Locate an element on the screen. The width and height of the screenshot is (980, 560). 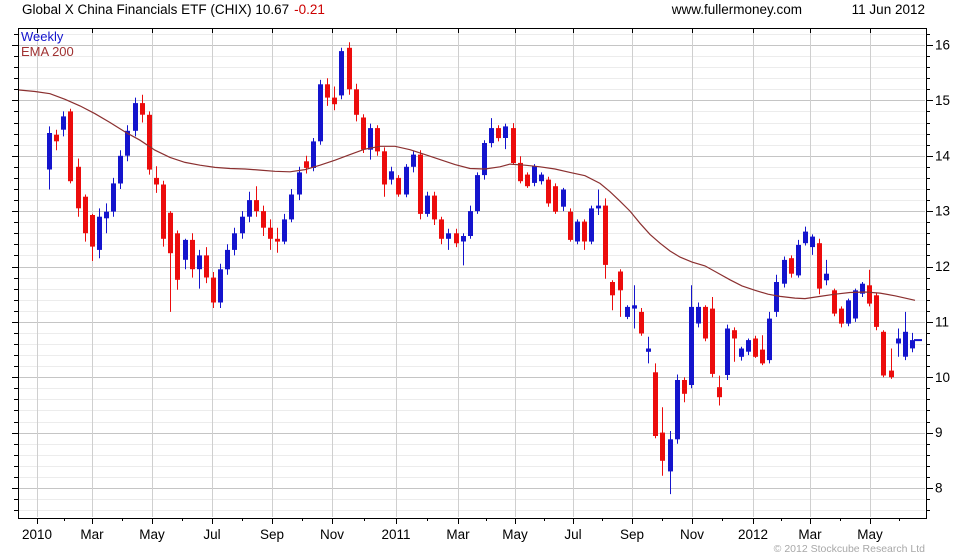
y-axis-label: 15 is located at coordinates (942, 100).